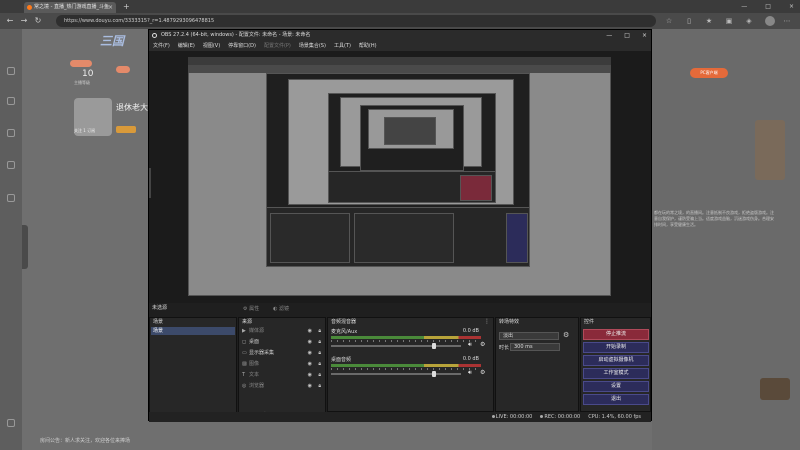 Image resolution: width=800 pixels, height=450 pixels. I want to click on promo-banner, so click(770, 150).